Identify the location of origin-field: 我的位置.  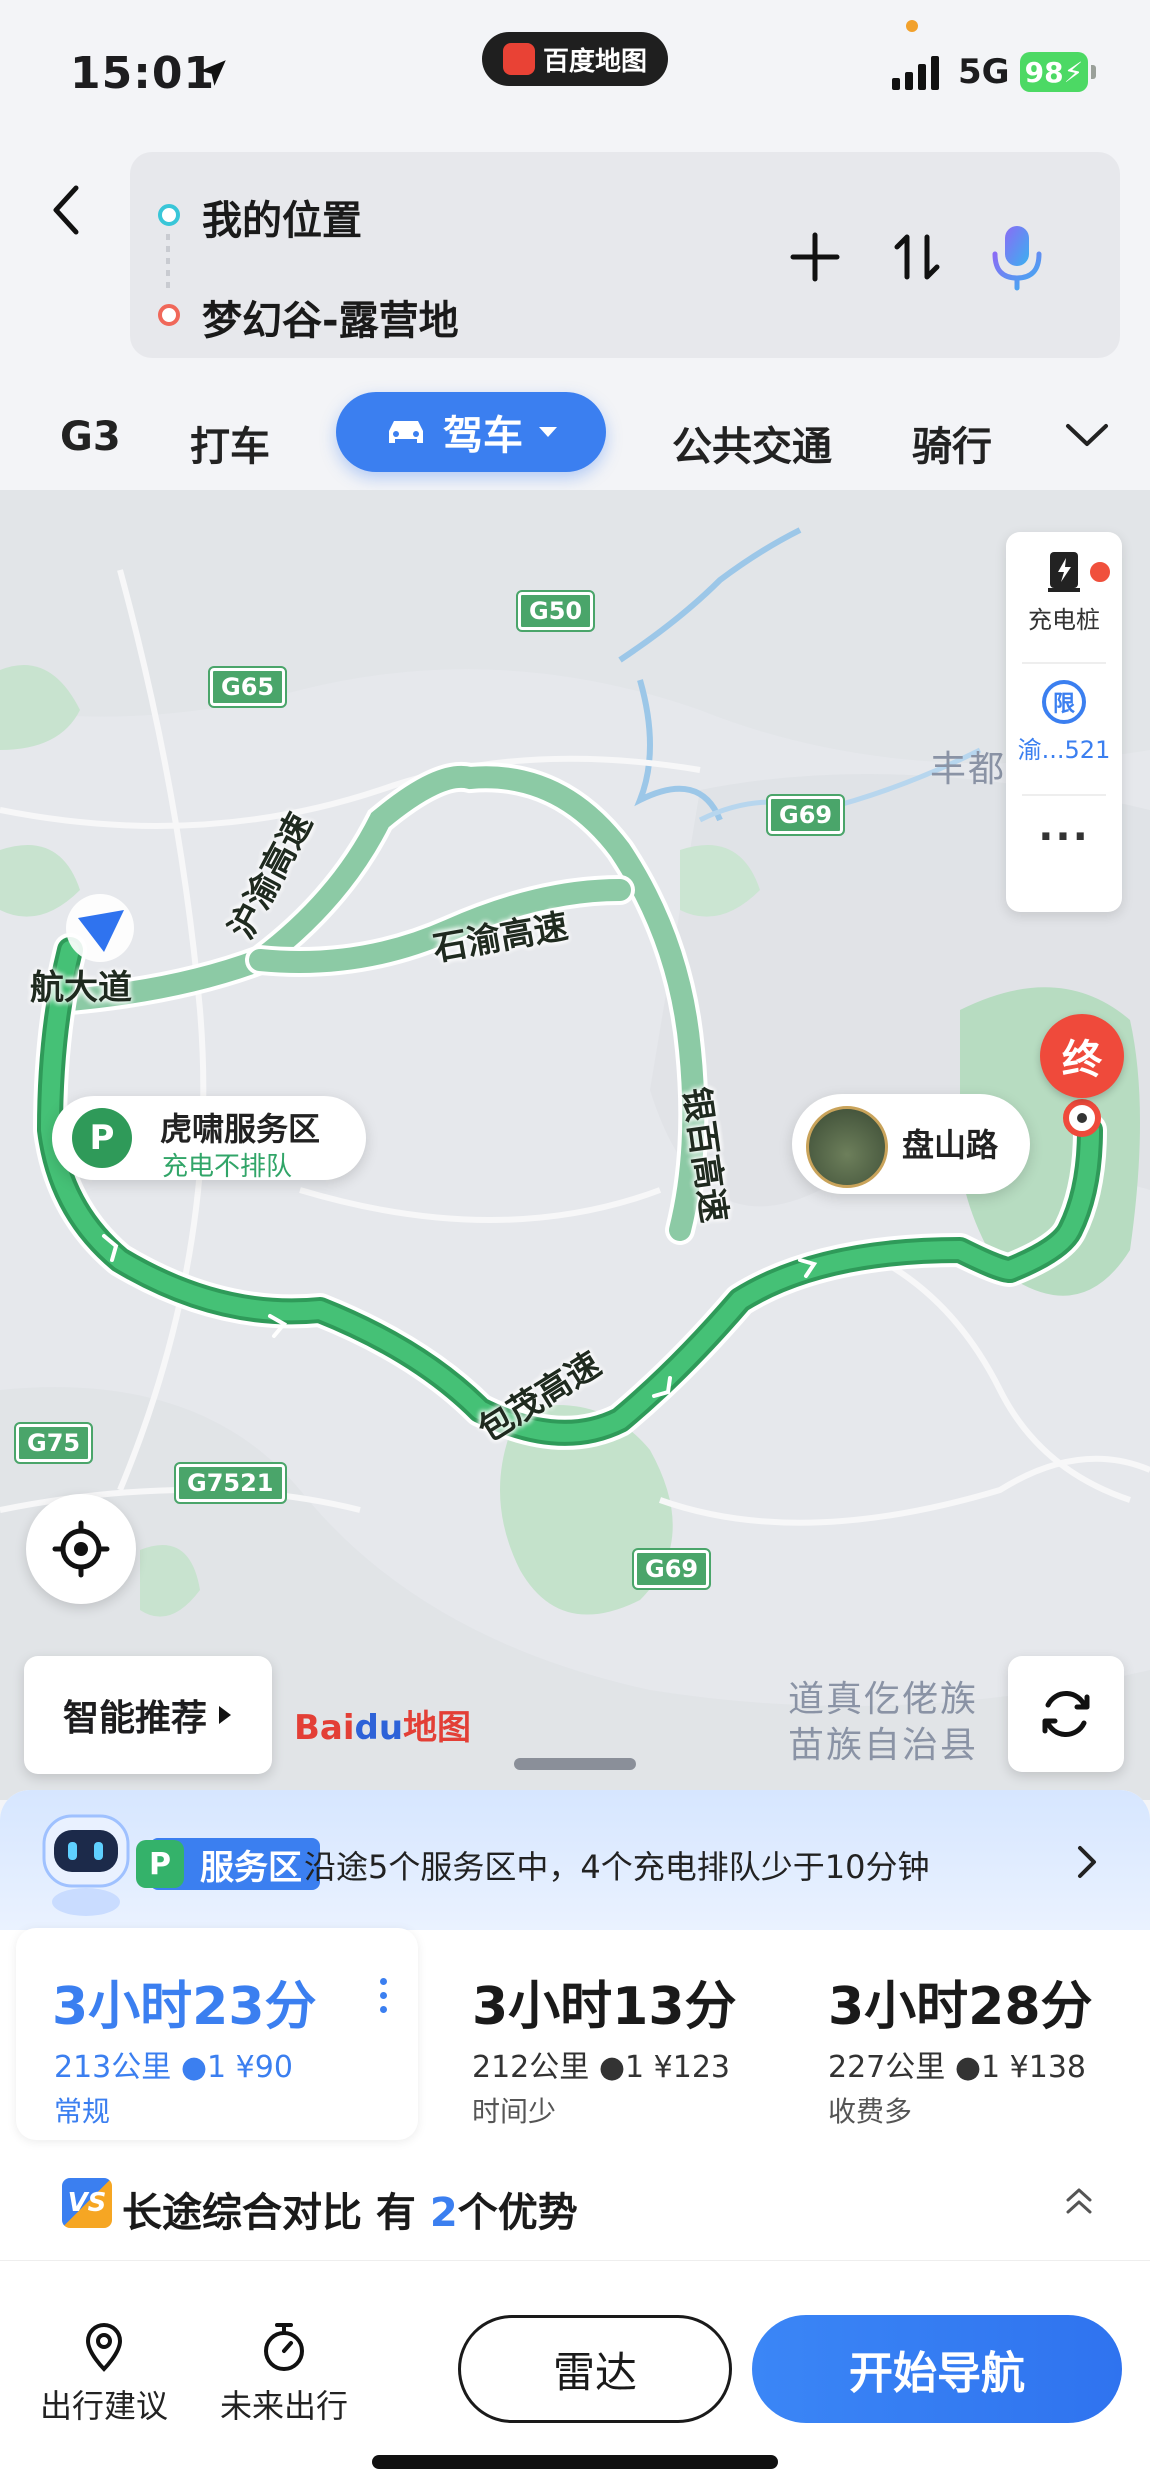
(282, 217).